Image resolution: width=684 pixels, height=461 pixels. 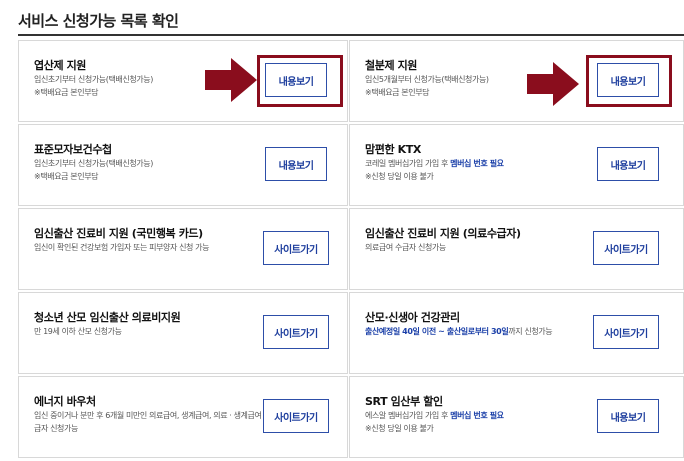 I want to click on card-title: 산모·신생아 건강관리, so click(x=412, y=317).